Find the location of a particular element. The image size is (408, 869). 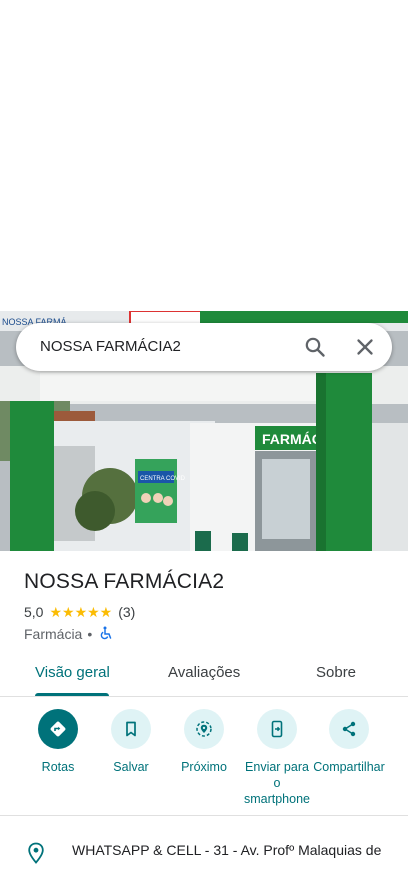

nearby-label: Próximo is located at coordinates (204, 767).